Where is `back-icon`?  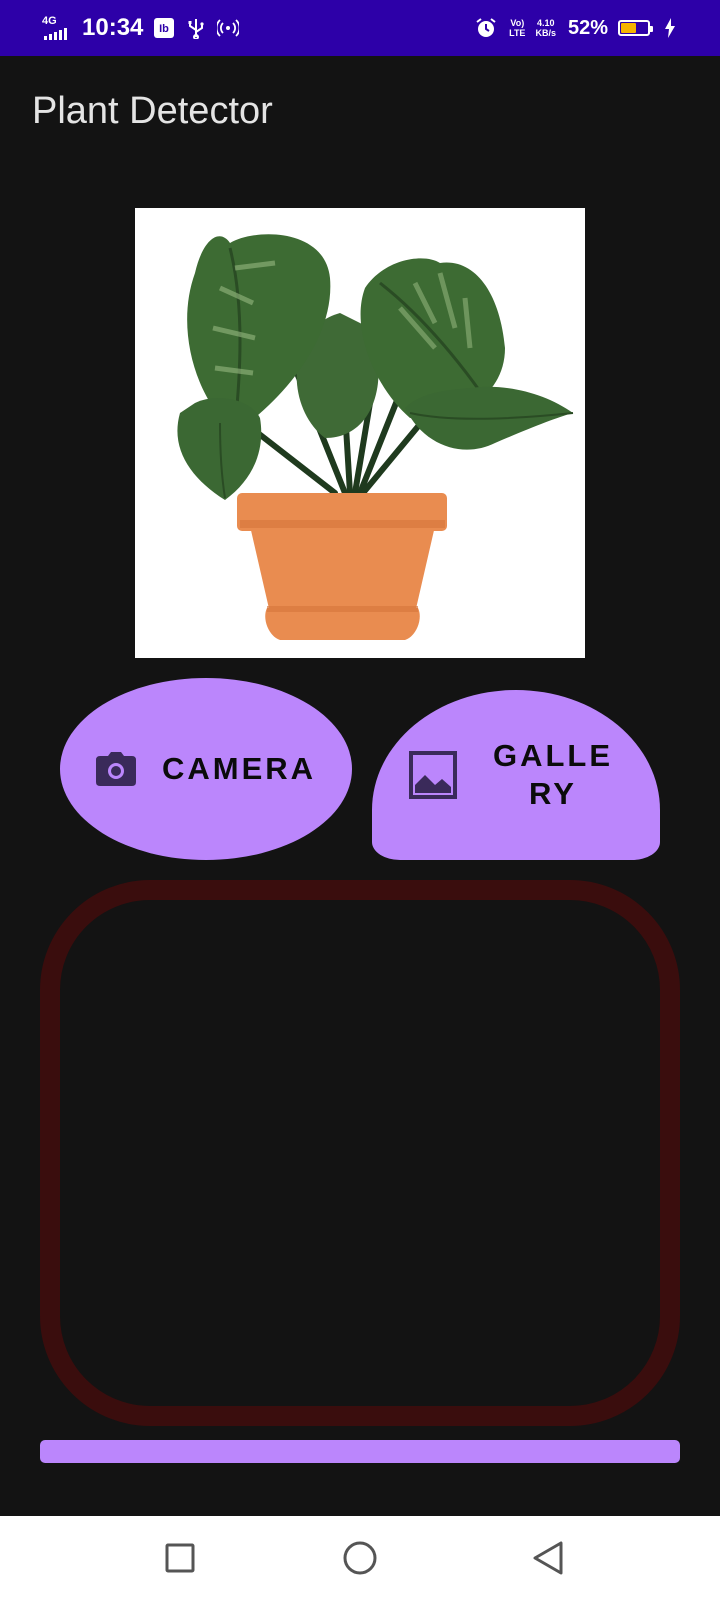
back-icon is located at coordinates (548, 1558).